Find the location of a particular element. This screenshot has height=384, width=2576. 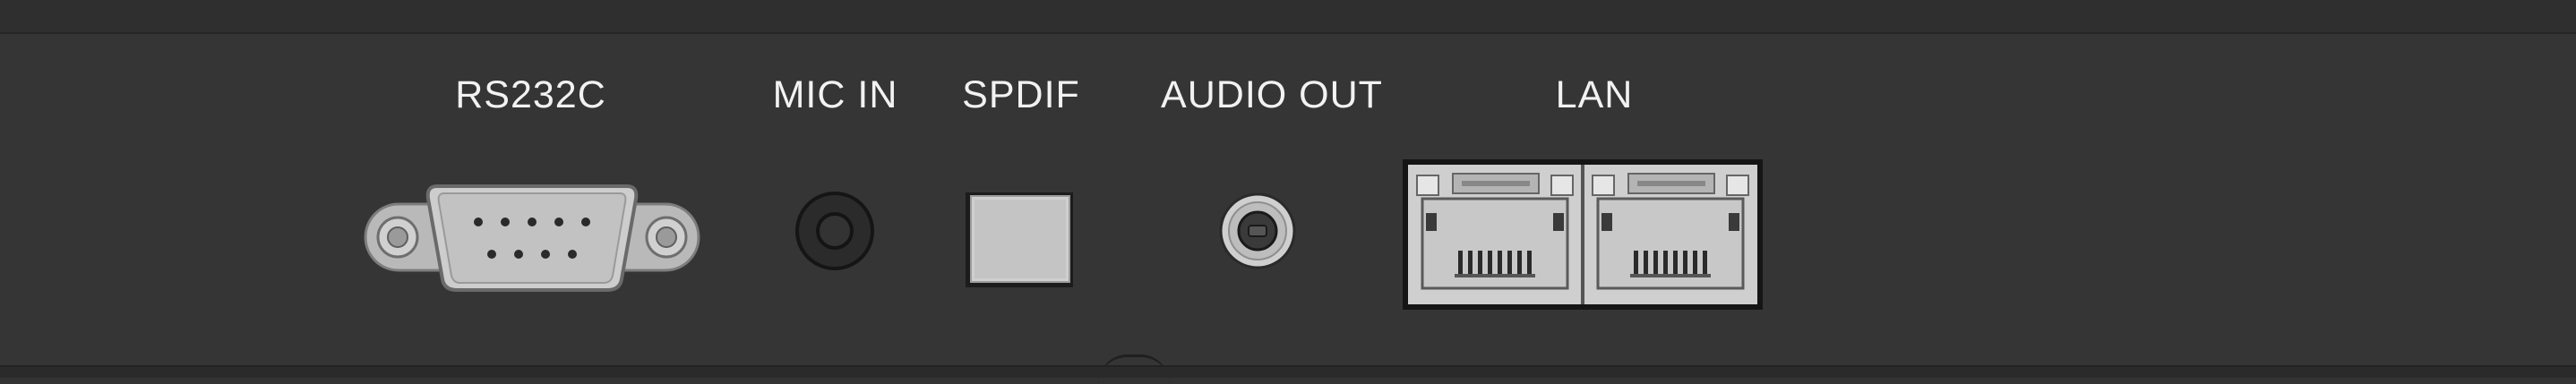

mic-jack-icon is located at coordinates (835, 231).